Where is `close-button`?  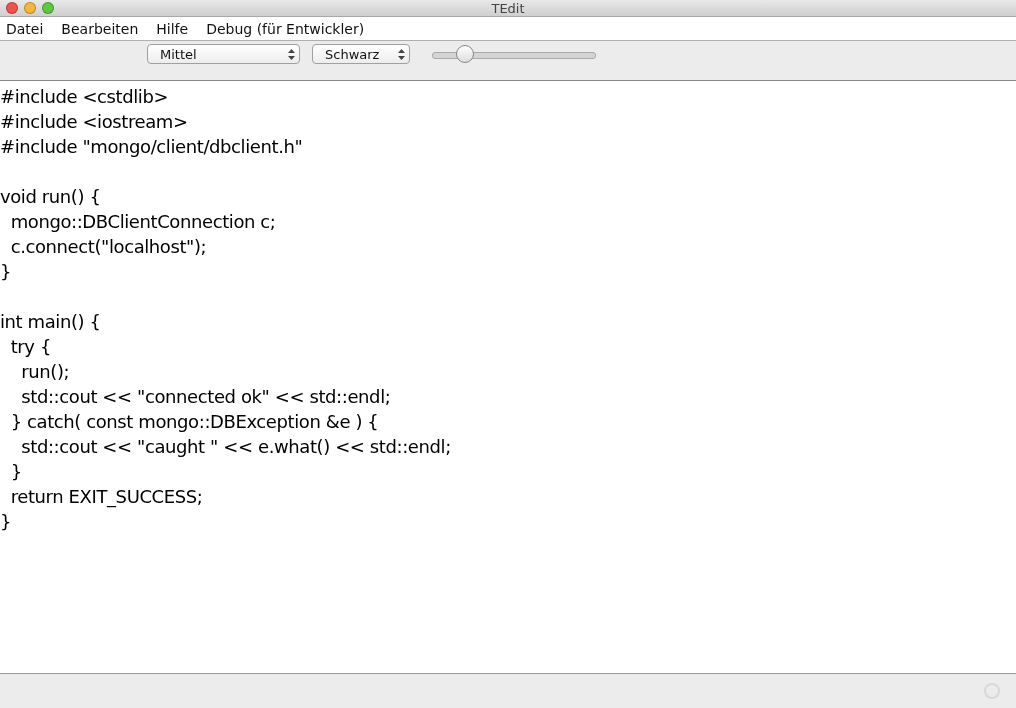 close-button is located at coordinates (12, 8).